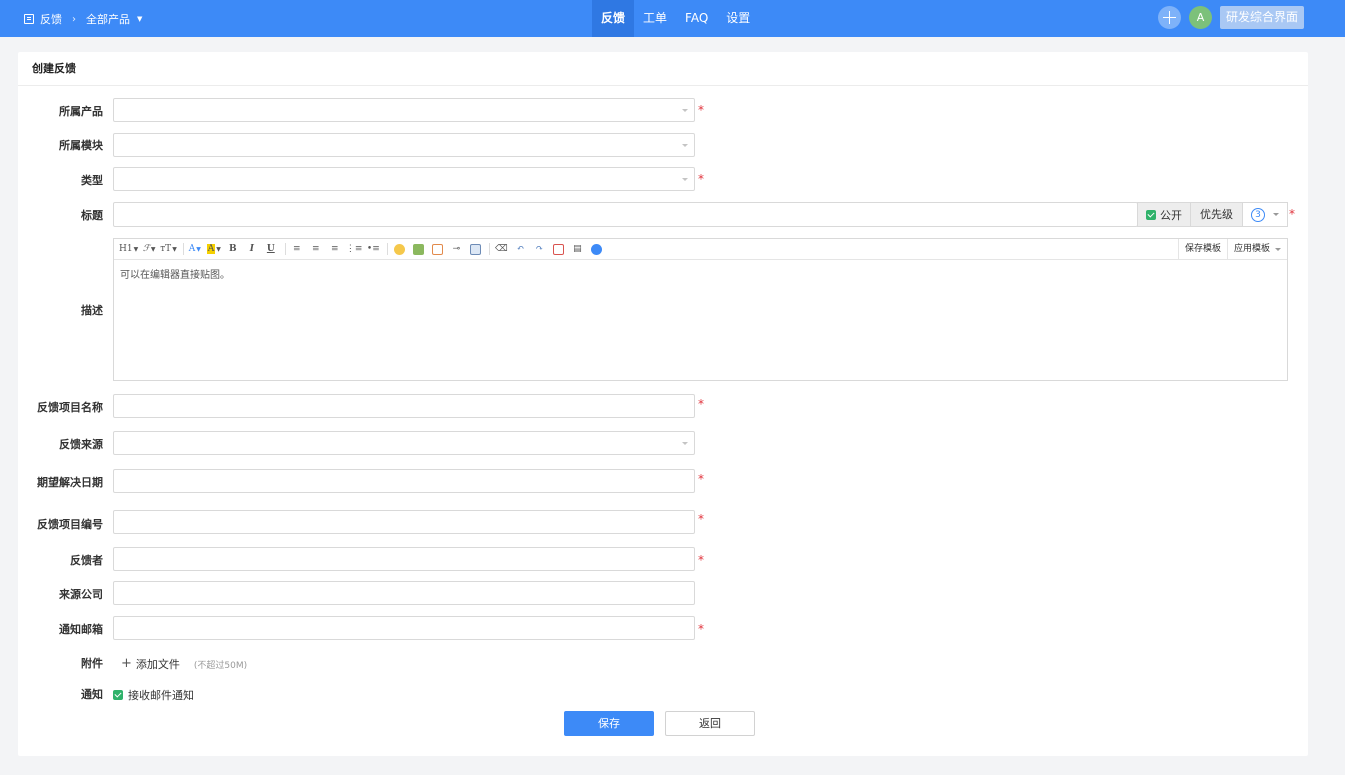  I want to click on expected-date-input, so click(404, 481).